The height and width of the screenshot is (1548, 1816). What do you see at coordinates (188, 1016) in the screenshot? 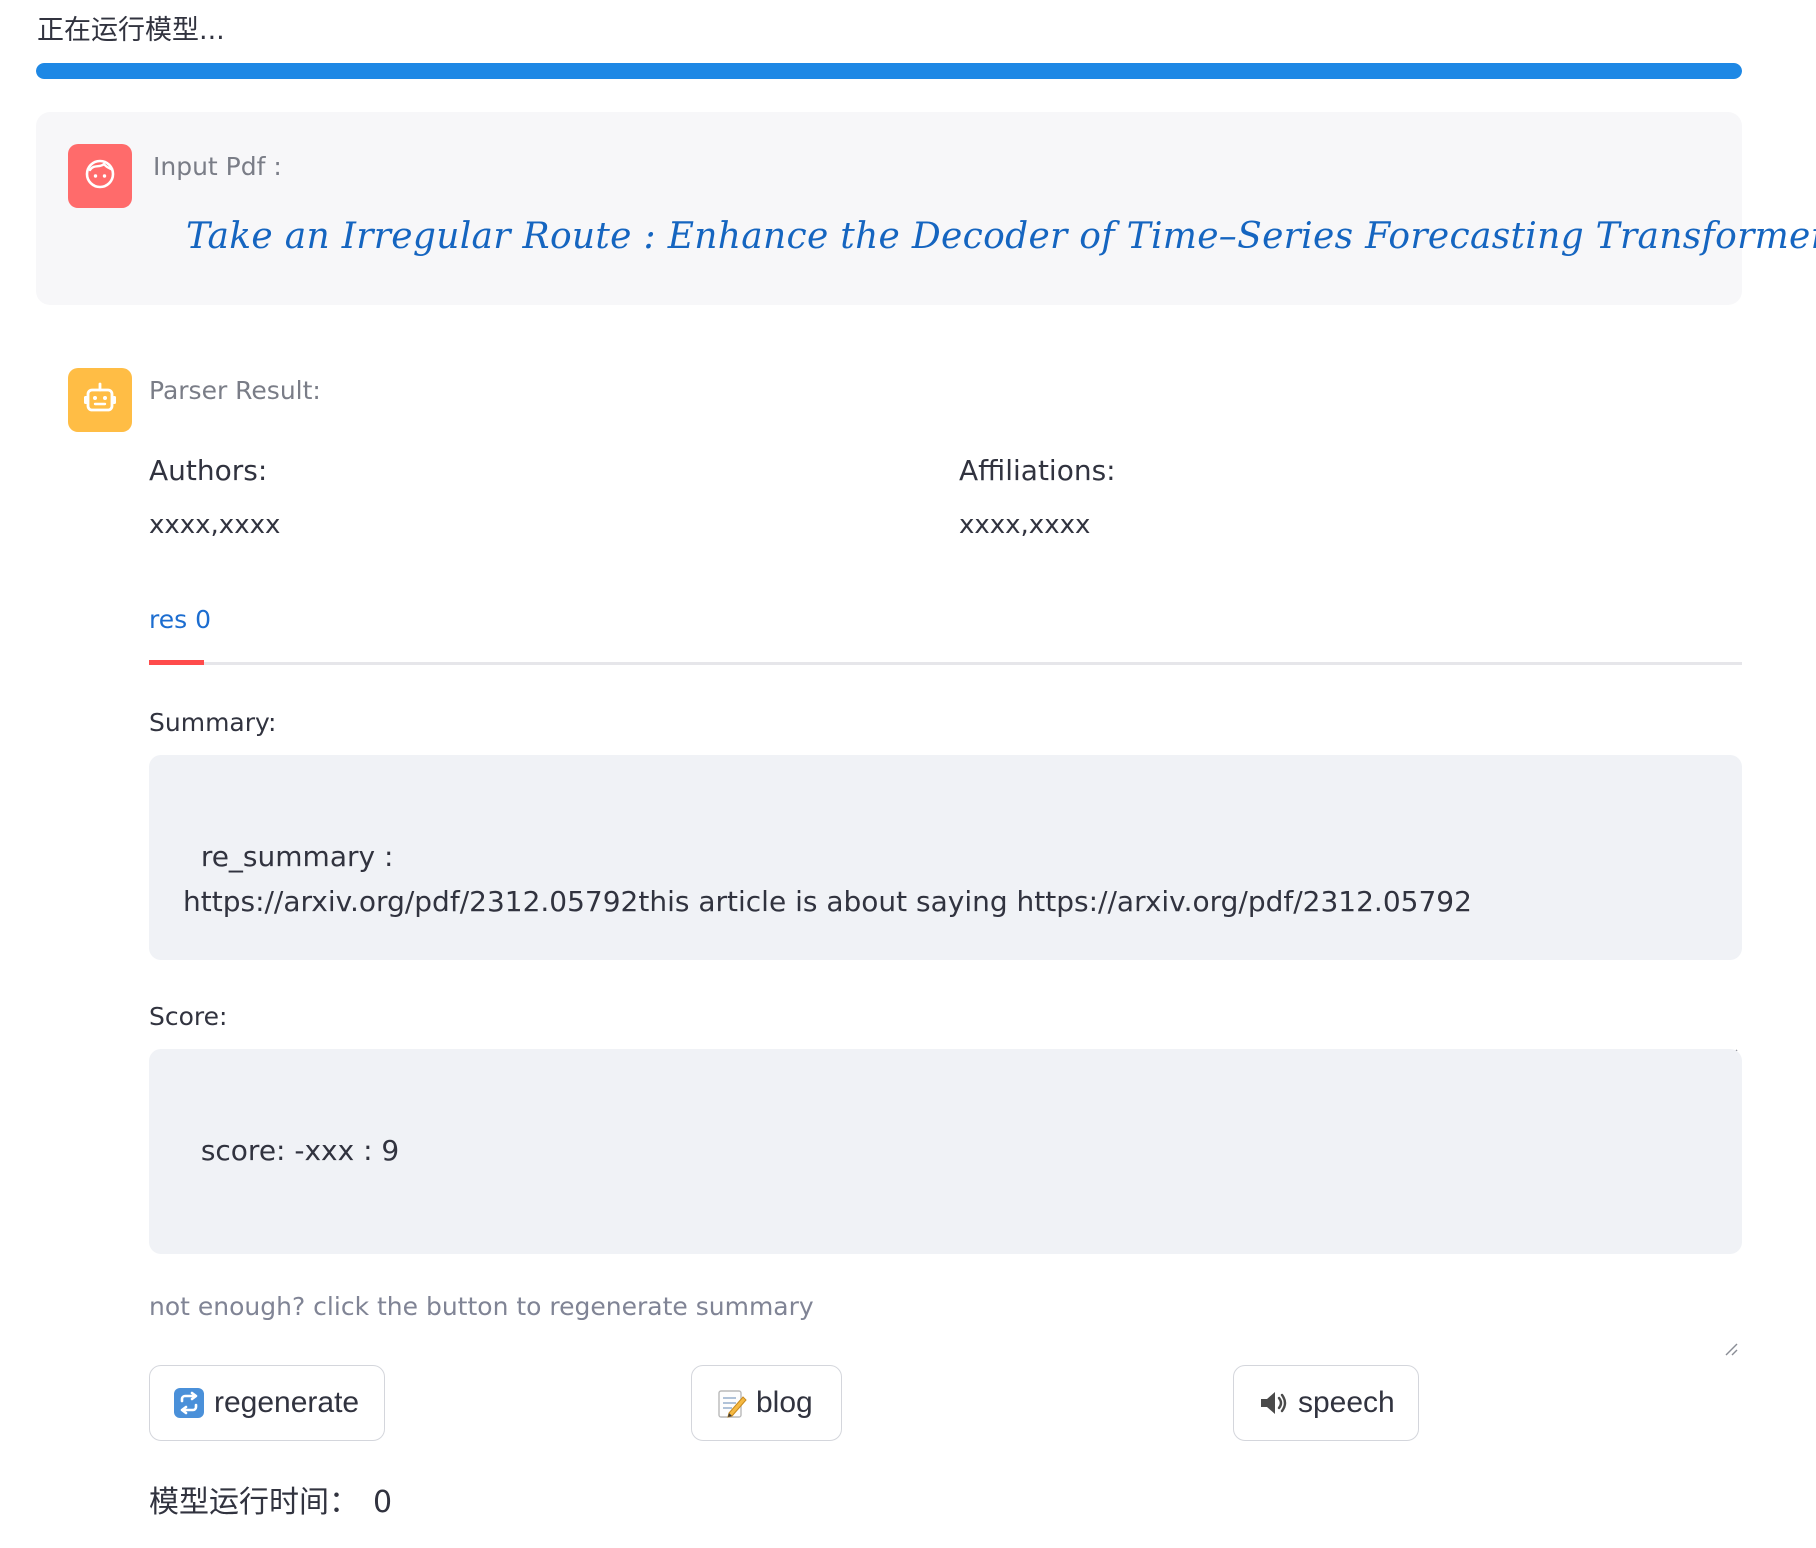
I see `score-label: Score:` at bounding box center [188, 1016].